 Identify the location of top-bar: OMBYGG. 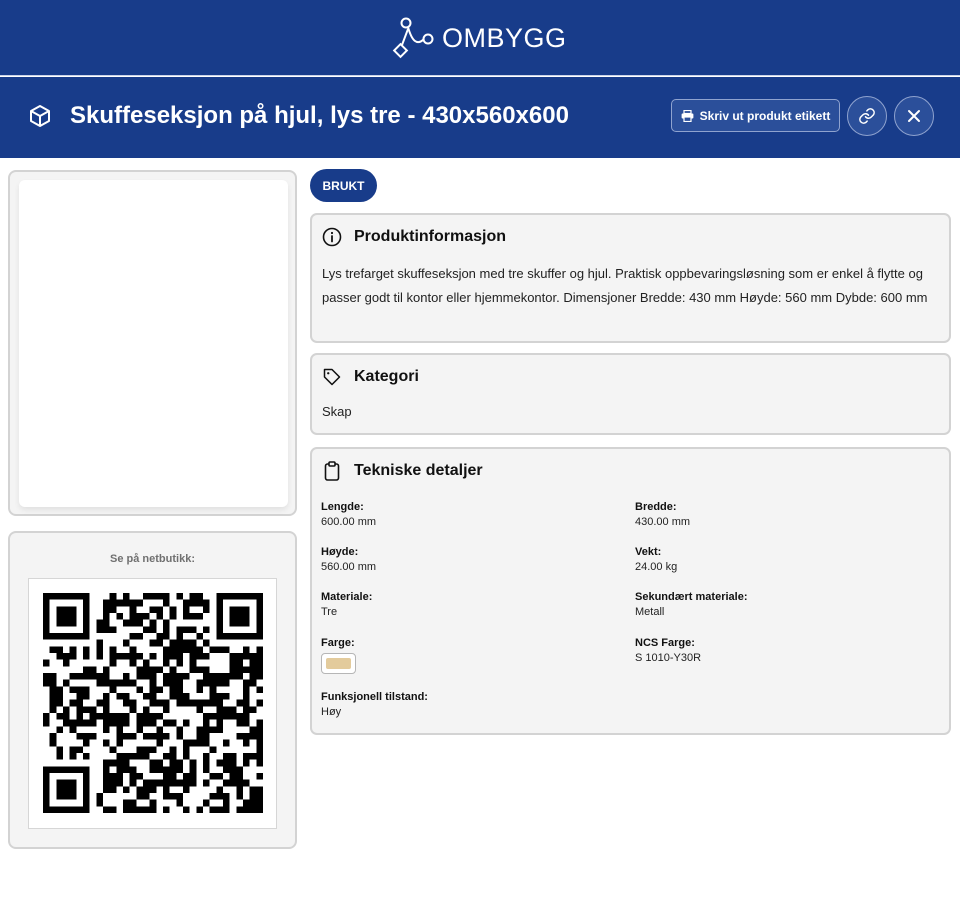
(480, 38).